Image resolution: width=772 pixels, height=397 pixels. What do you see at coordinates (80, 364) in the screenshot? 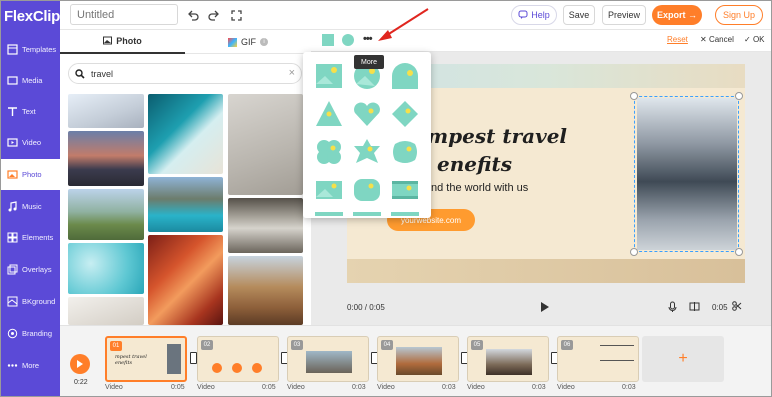
I see `timeline-play-button` at bounding box center [80, 364].